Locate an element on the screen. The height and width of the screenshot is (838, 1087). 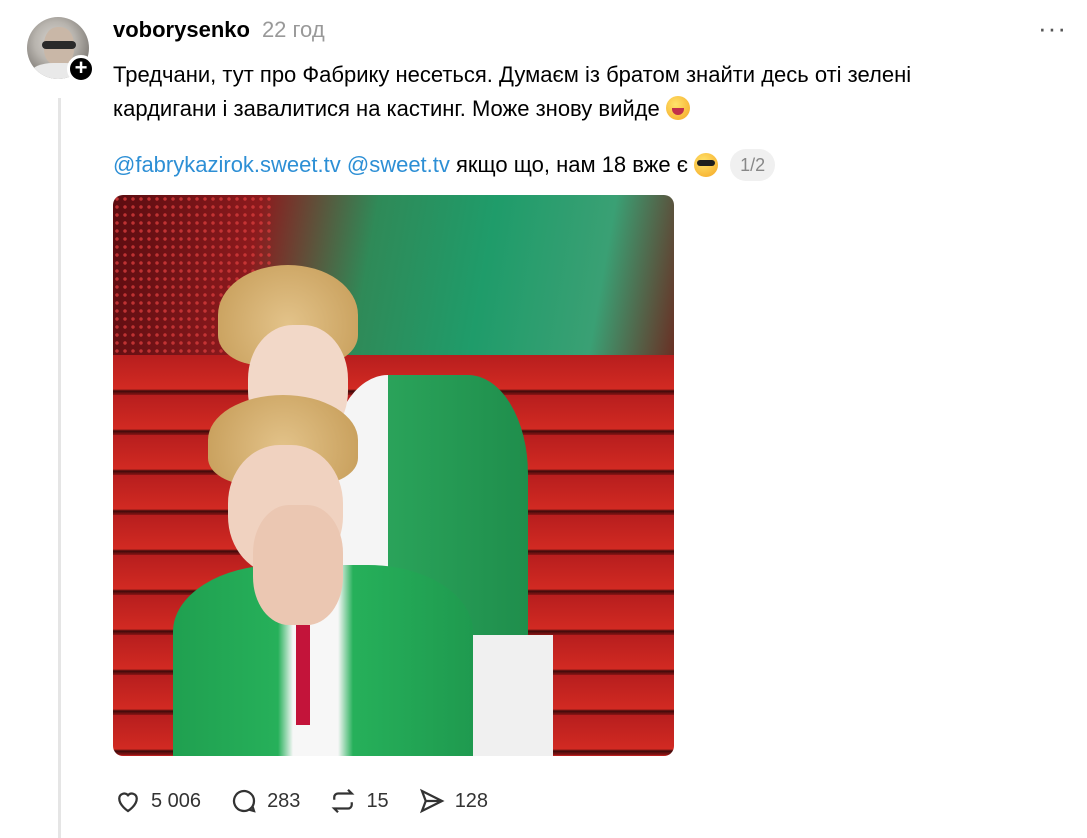
send-icon is located at coordinates (432, 801).